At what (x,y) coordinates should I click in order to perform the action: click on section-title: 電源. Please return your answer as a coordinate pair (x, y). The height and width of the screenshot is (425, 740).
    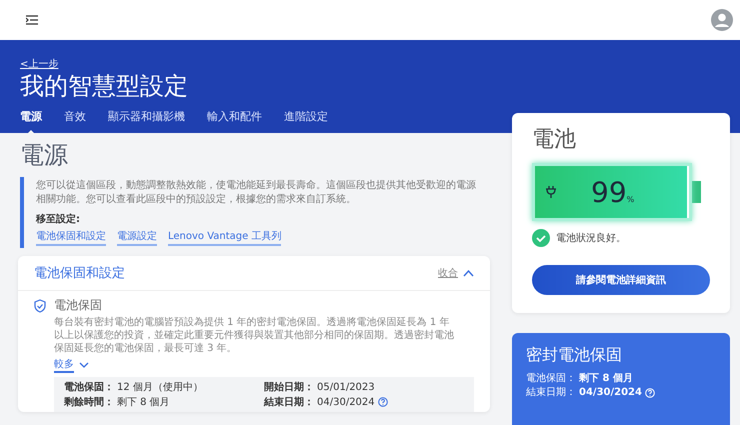
    Looking at the image, I should click on (44, 155).